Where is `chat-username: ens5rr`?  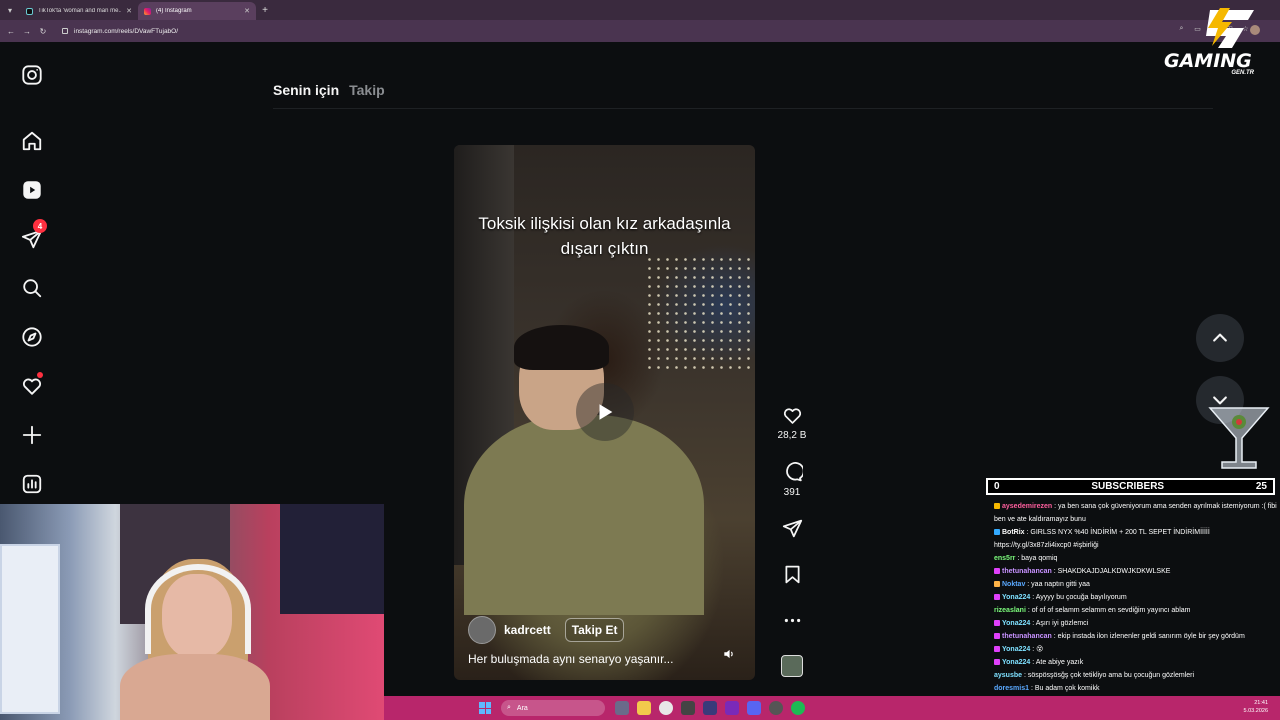 chat-username: ens5rr is located at coordinates (1004, 558).